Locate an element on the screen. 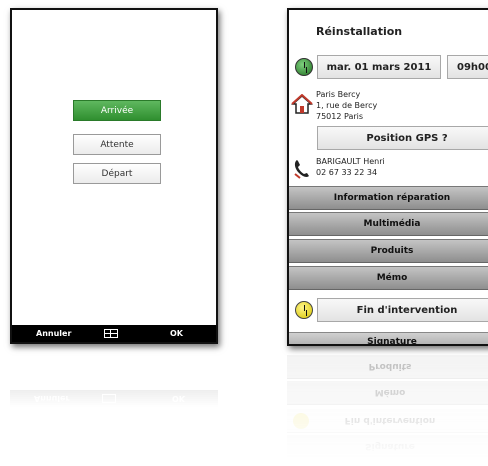 The image size is (488, 466). signature-reflection: Signature is located at coordinates (387, 447).